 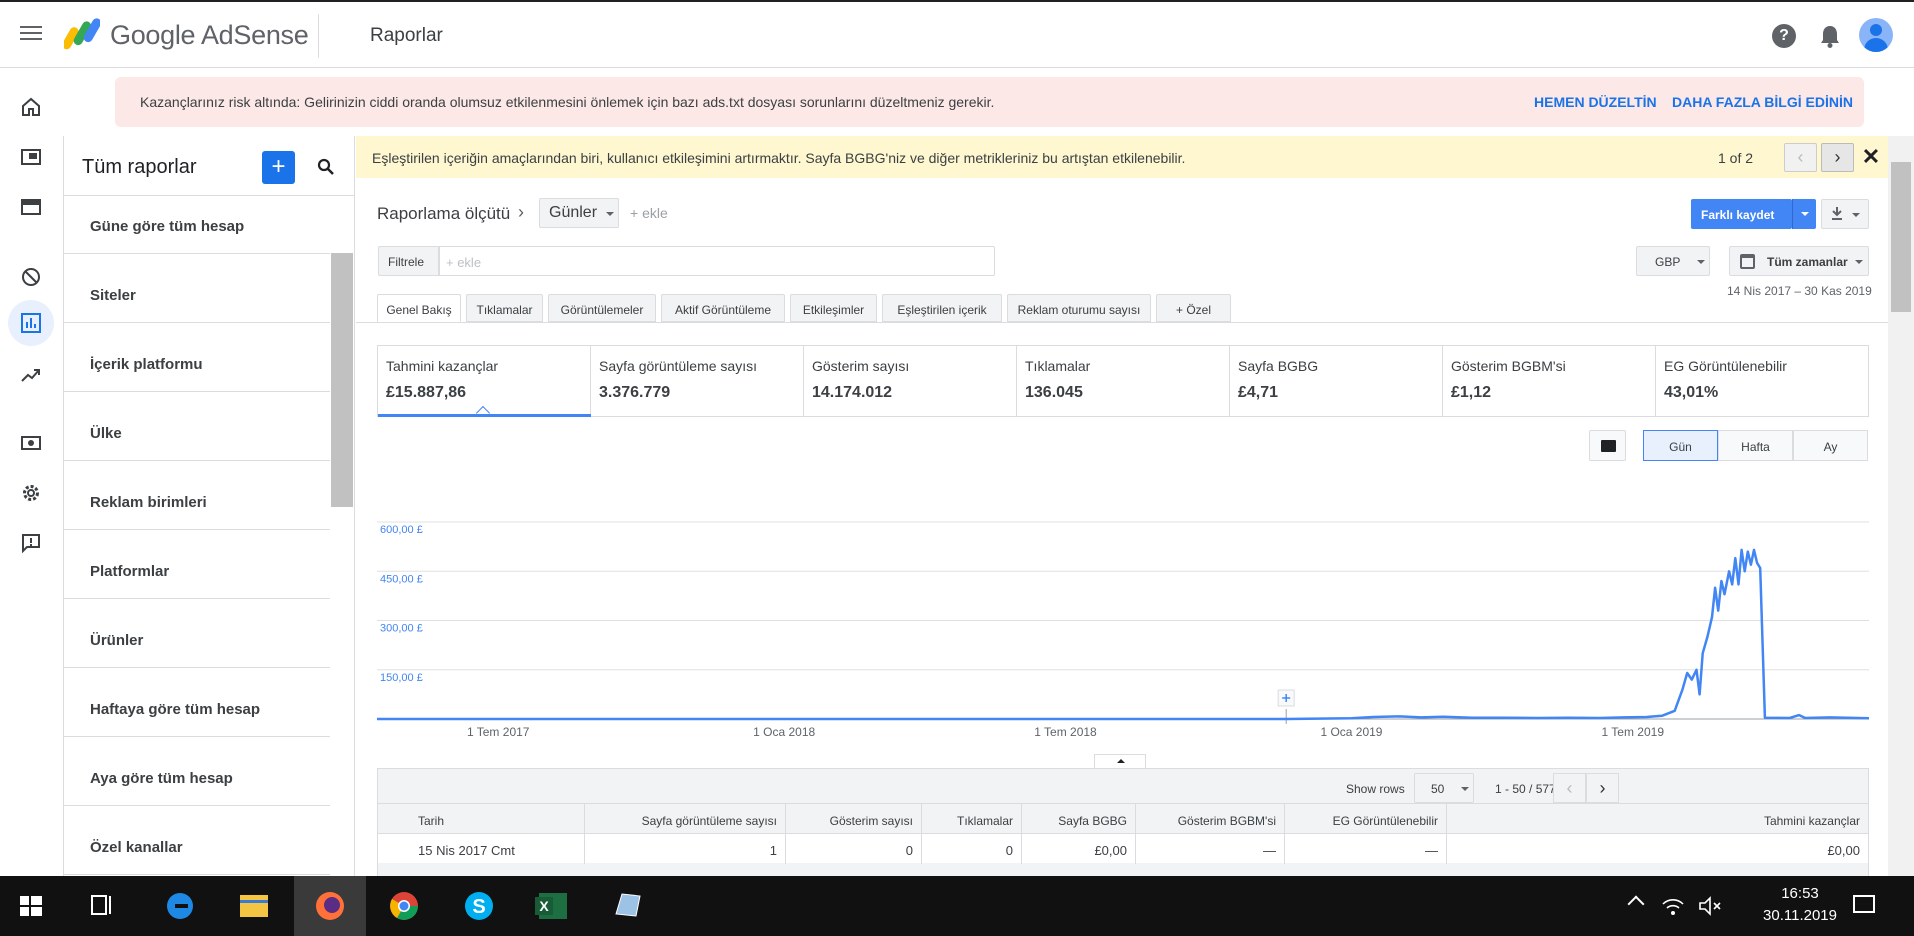 What do you see at coordinates (723, 308) in the screenshot?
I see `tab-active-view: Aktif Görüntüleme` at bounding box center [723, 308].